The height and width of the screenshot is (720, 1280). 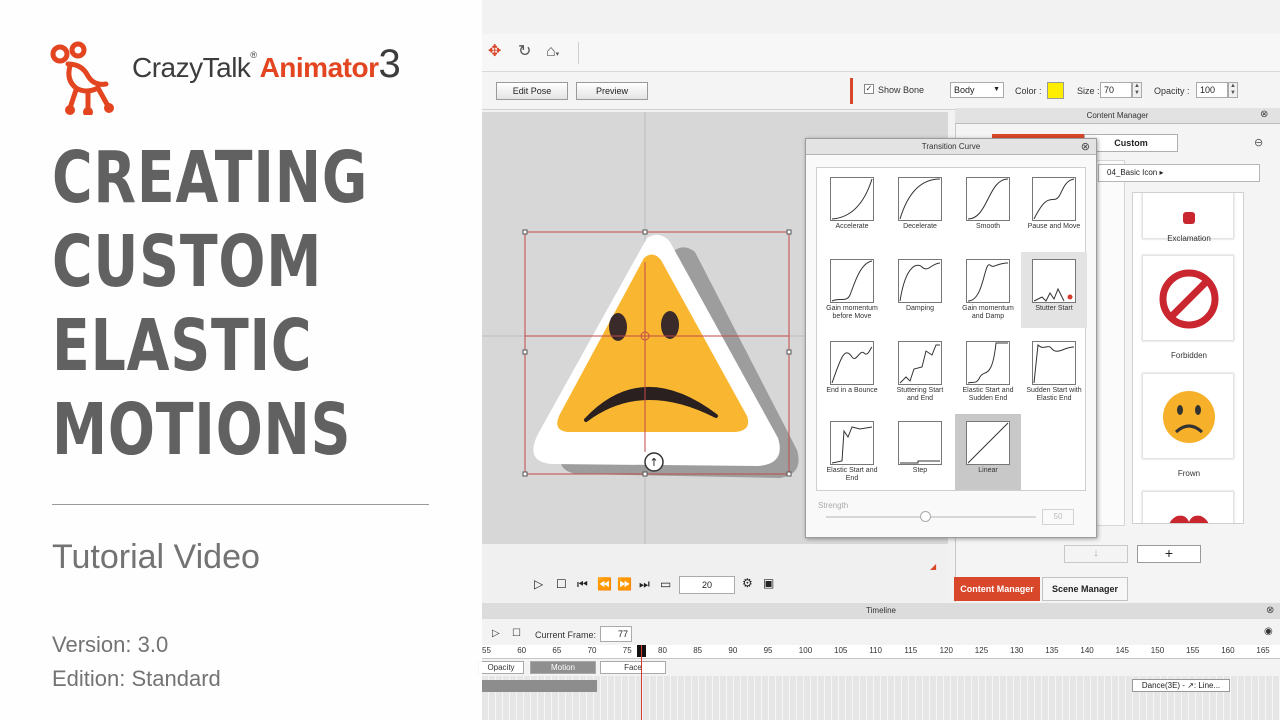 What do you see at coordinates (1054, 208) in the screenshot?
I see `curve-option: Pause and Move` at bounding box center [1054, 208].